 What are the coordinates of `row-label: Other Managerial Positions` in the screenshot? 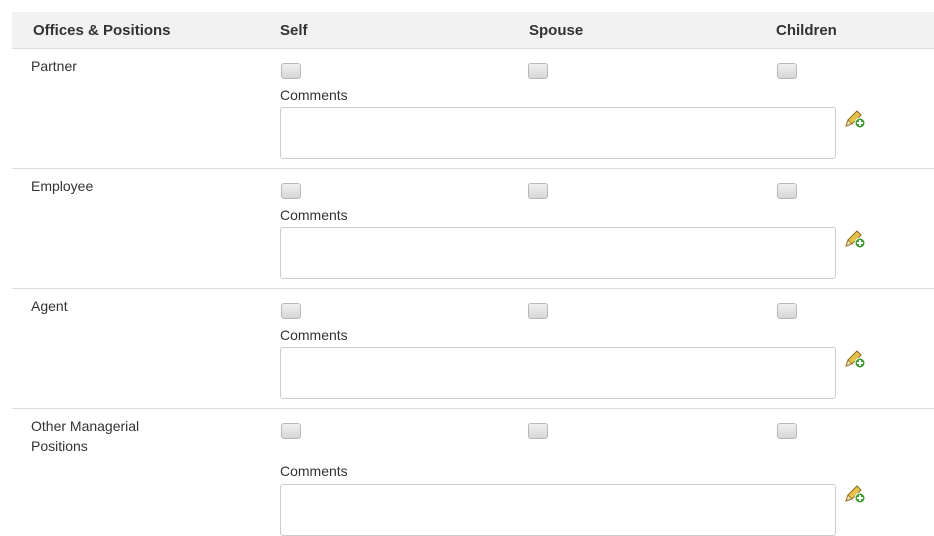 It's located at (85, 436).